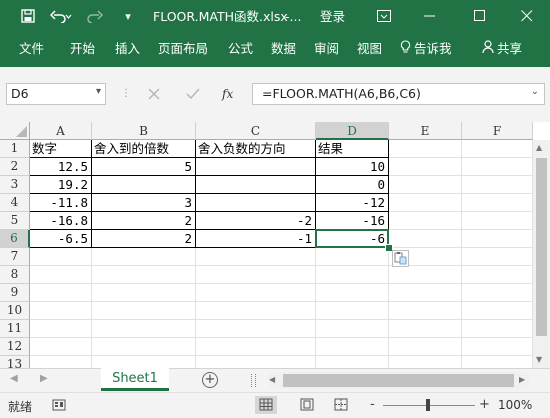  Describe the element at coordinates (515, 405) in the screenshot. I see `zoom-level: 100%` at that location.